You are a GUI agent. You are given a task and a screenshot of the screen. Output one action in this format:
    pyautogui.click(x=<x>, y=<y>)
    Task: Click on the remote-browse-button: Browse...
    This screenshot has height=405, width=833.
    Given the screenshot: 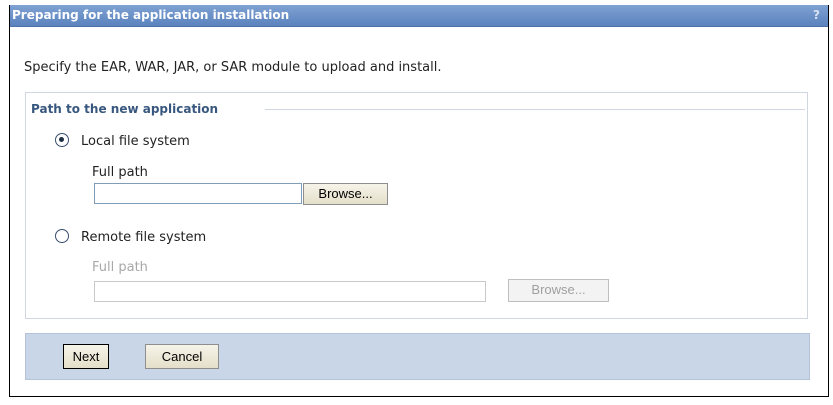 What is the action you would take?
    pyautogui.click(x=558, y=290)
    